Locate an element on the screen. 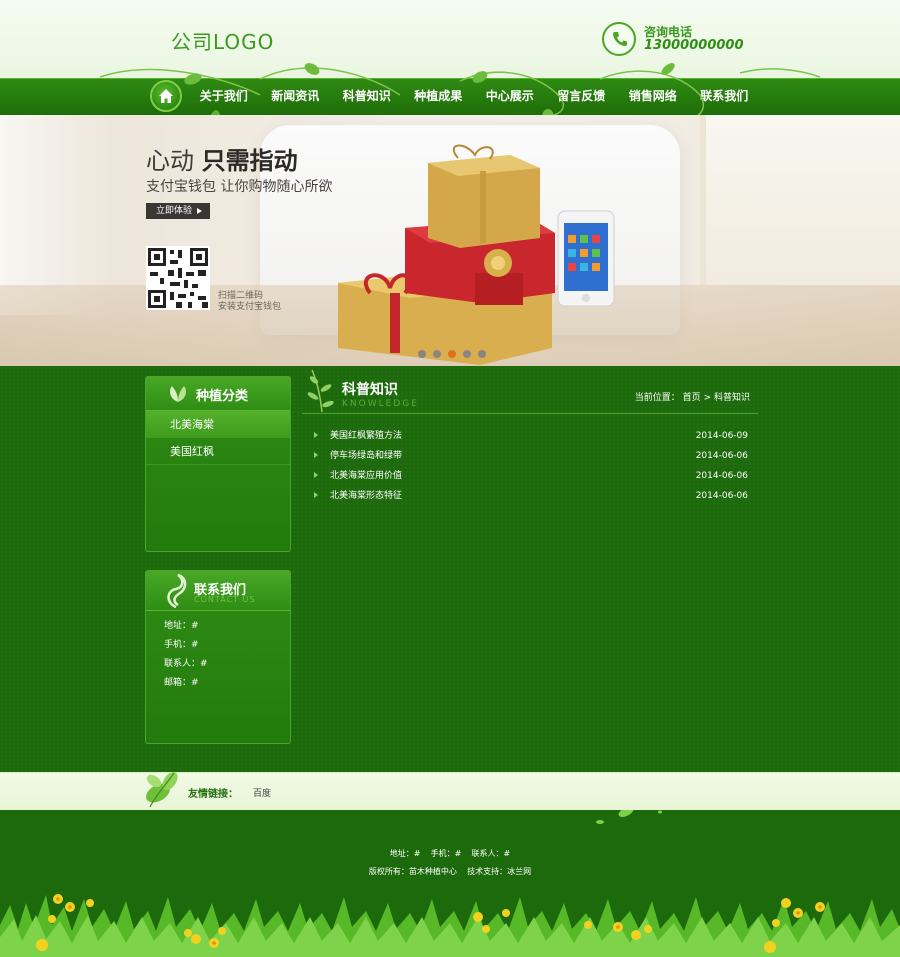 The width and height of the screenshot is (900, 957). nav-item-showcase: 中心展示 is located at coordinates (510, 96).